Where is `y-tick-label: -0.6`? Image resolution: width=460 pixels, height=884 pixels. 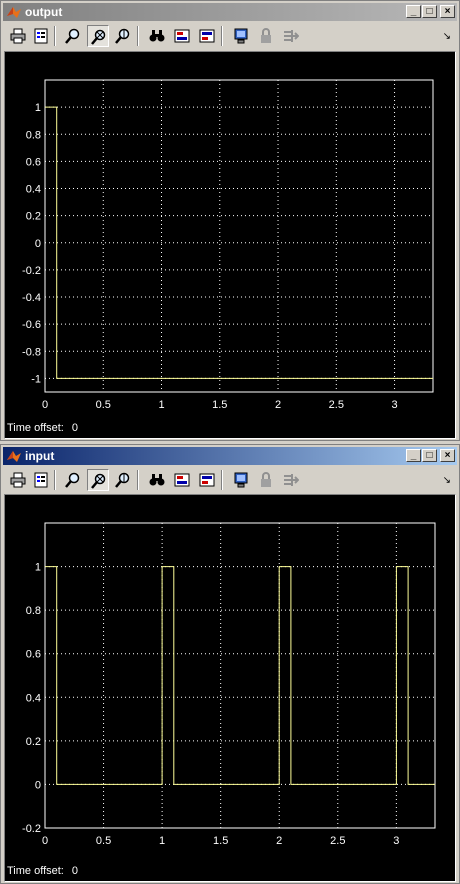 y-tick-label: -0.6 is located at coordinates (31, 325).